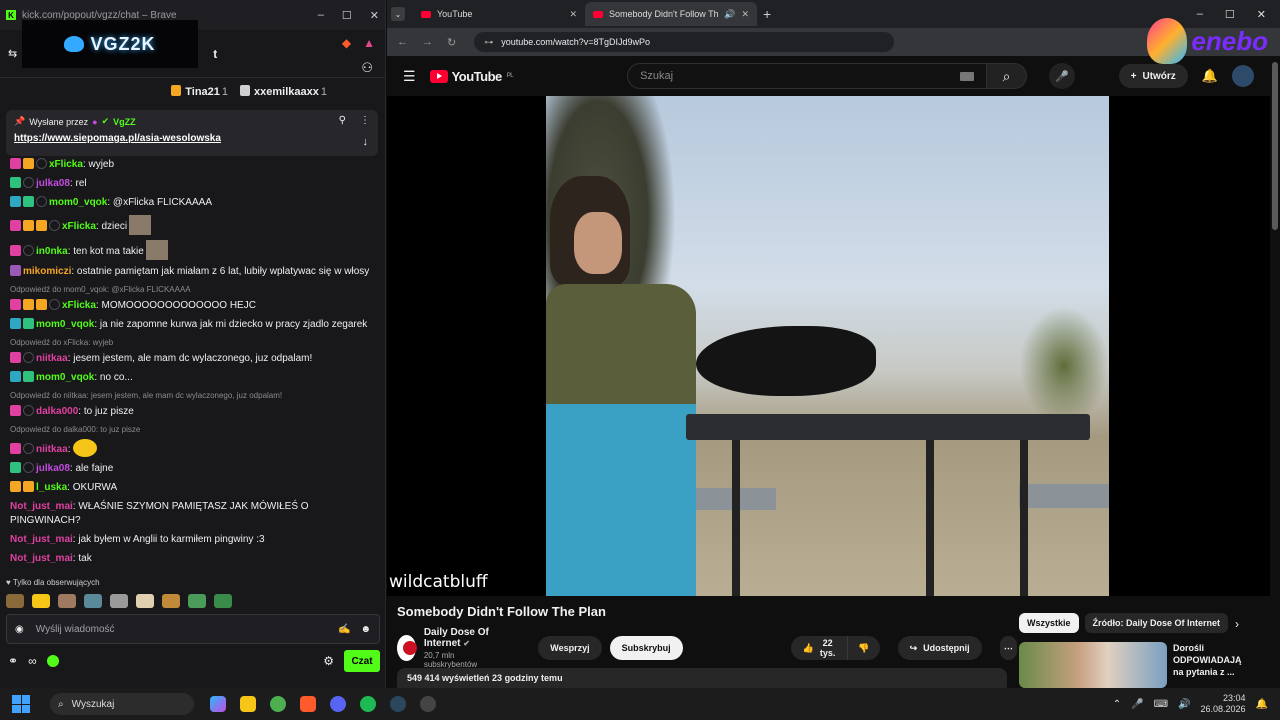 The width and height of the screenshot is (1280, 720). What do you see at coordinates (368, 704) in the screenshot?
I see `spotify-icon` at bounding box center [368, 704].